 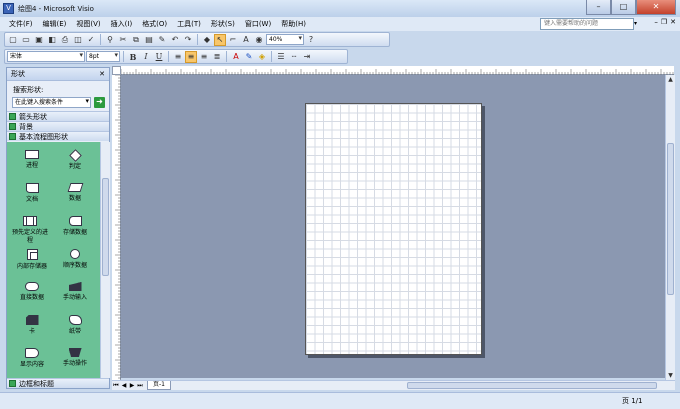 I want to click on print-icon: ⎙, so click(x=65, y=40).